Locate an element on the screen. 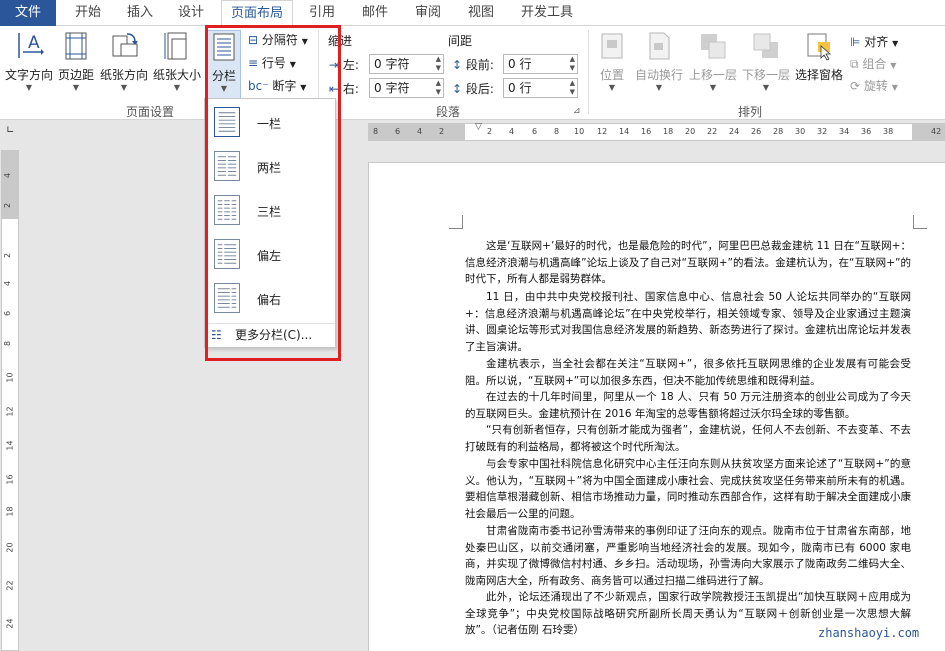  indent-right-icon: ⇤ is located at coordinates (334, 89).